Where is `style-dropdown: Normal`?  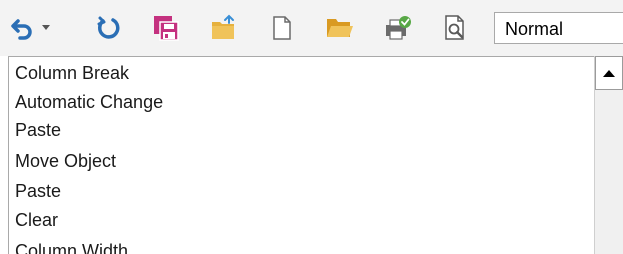 style-dropdown: Normal is located at coordinates (558, 28).